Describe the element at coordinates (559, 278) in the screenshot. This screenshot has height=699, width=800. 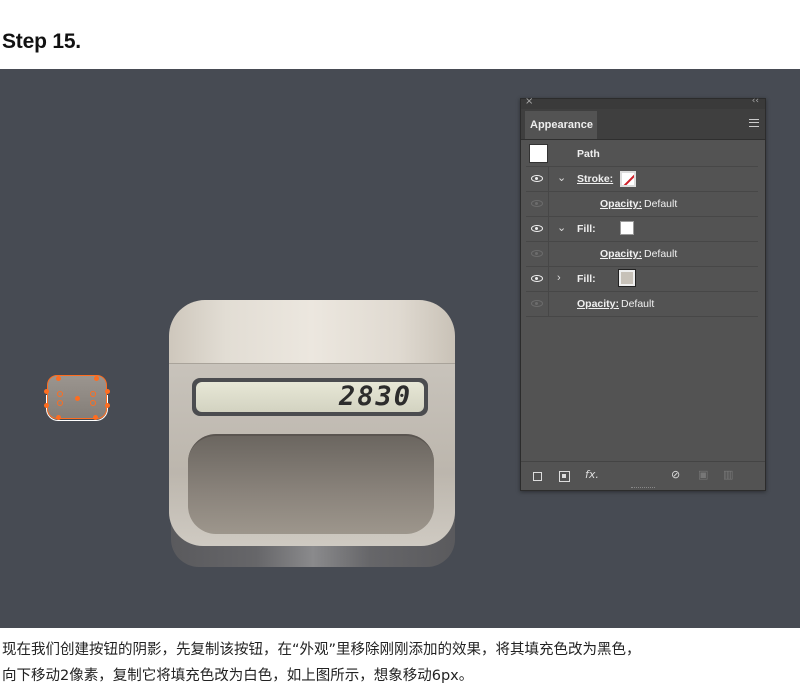
I see `chevron-right-icon: ›` at that location.